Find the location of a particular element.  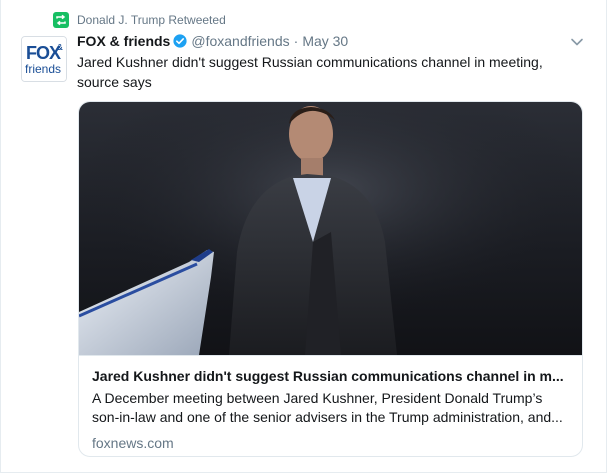

author-handle: @foxandfriends is located at coordinates (240, 41).